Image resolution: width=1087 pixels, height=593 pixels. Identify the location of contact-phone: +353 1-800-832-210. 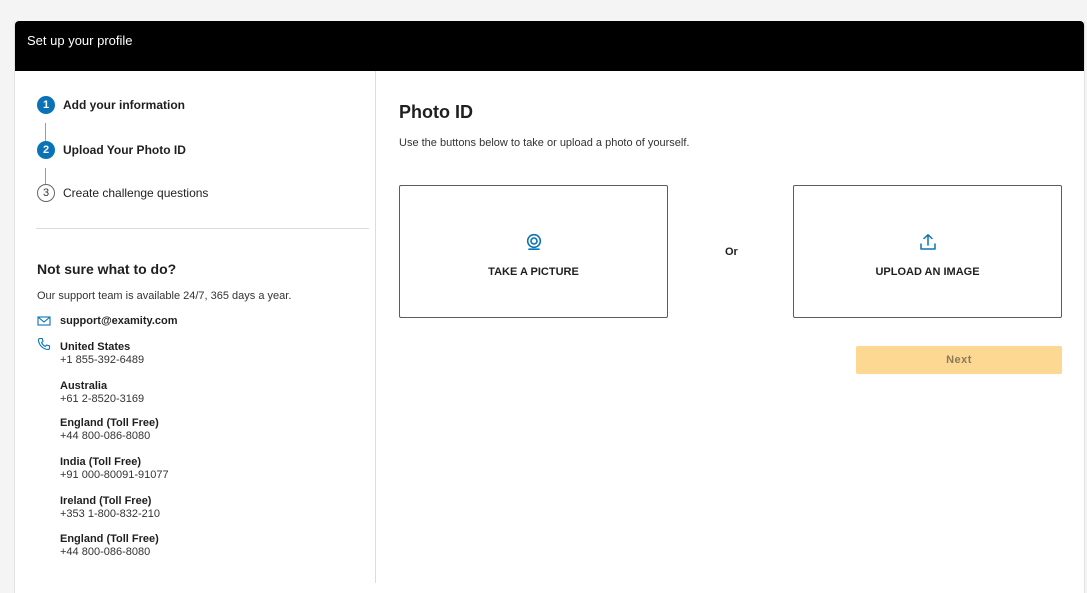
(110, 514).